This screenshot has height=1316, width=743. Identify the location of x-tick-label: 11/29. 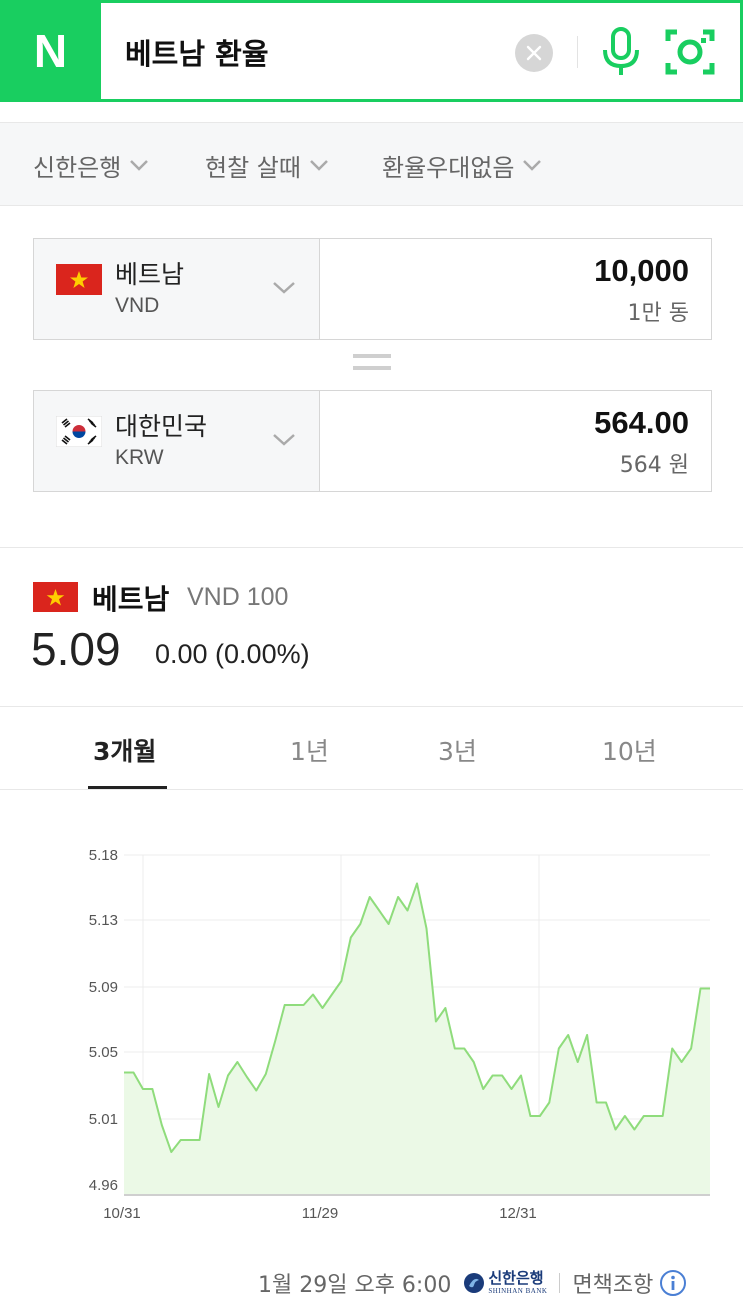
(320, 1213).